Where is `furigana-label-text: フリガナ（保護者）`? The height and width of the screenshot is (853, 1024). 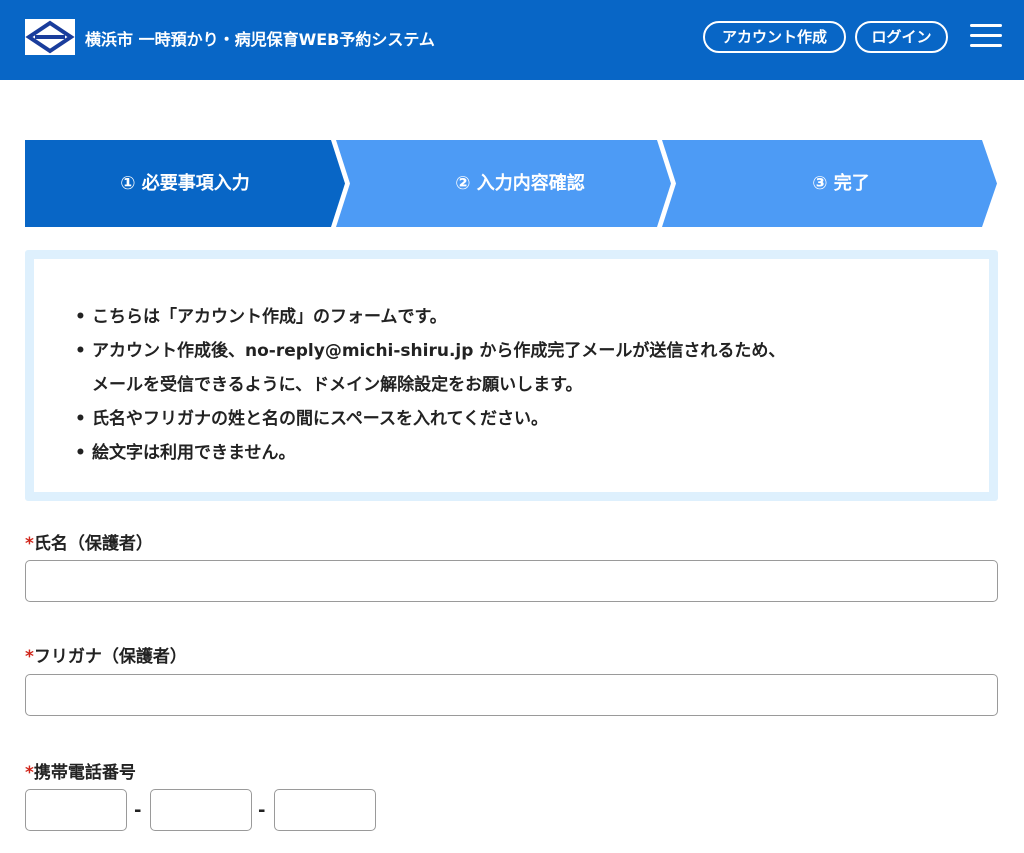 furigana-label-text: フリガナ（保護者） is located at coordinates (110, 657).